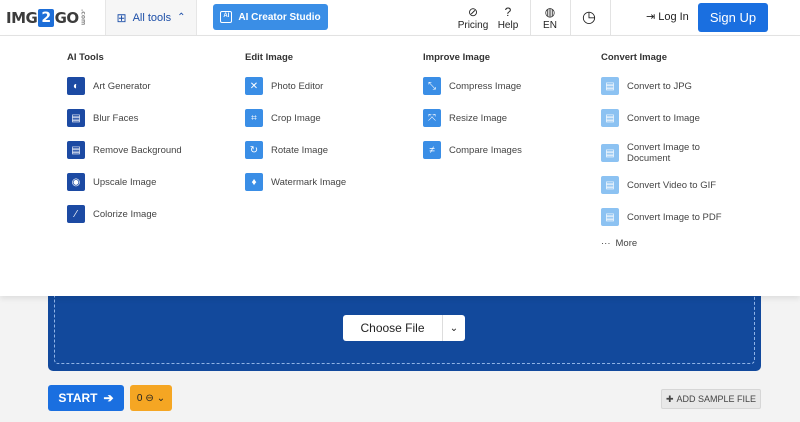  I want to click on login-link: ⇥ Log In, so click(667, 17).